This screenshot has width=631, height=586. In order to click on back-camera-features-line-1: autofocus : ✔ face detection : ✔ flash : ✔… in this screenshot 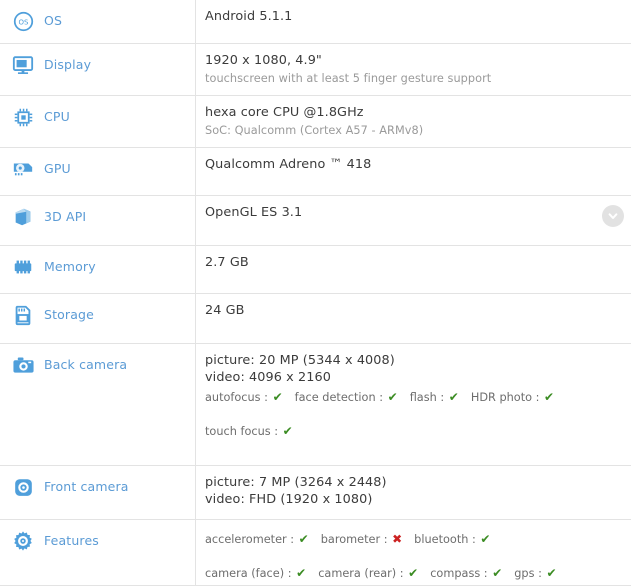, I will do `click(418, 397)`.